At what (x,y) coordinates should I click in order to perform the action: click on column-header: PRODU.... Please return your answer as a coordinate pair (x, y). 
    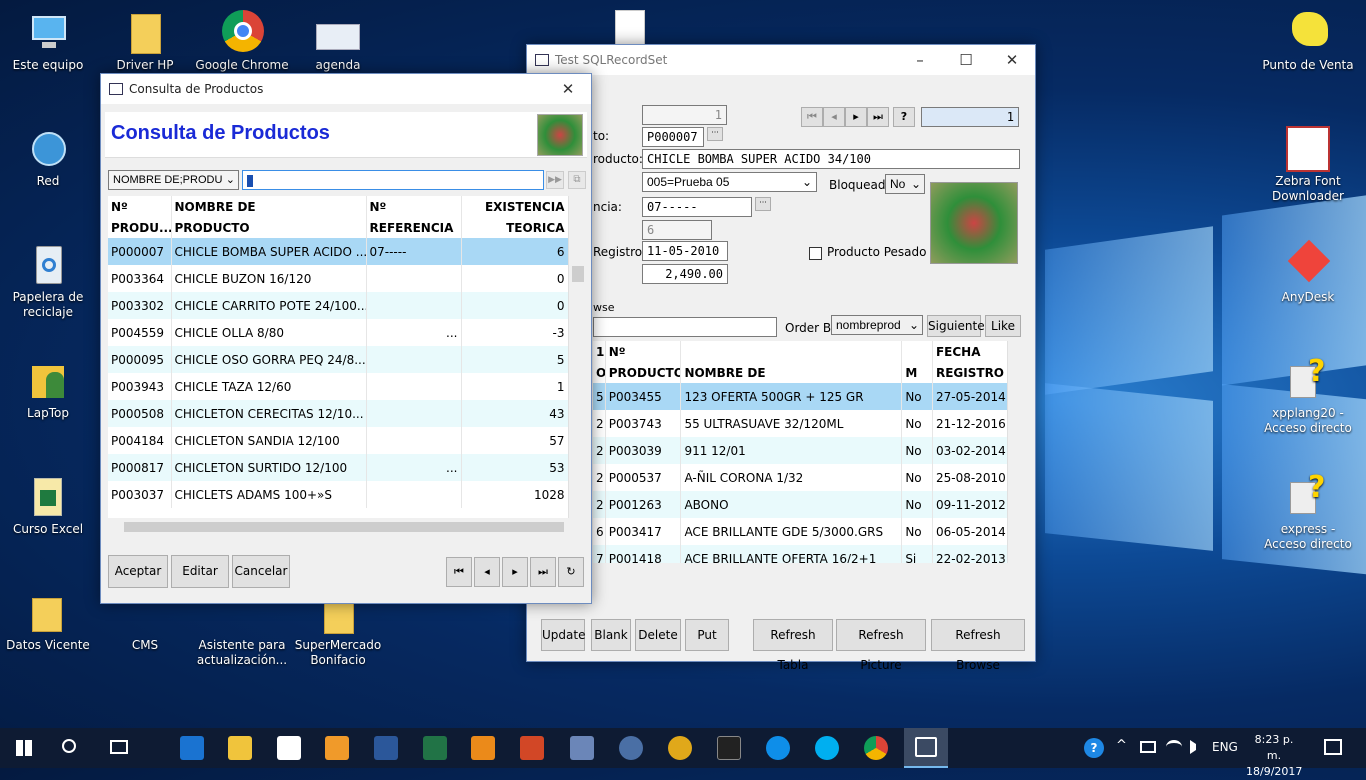
    Looking at the image, I should click on (140, 227).